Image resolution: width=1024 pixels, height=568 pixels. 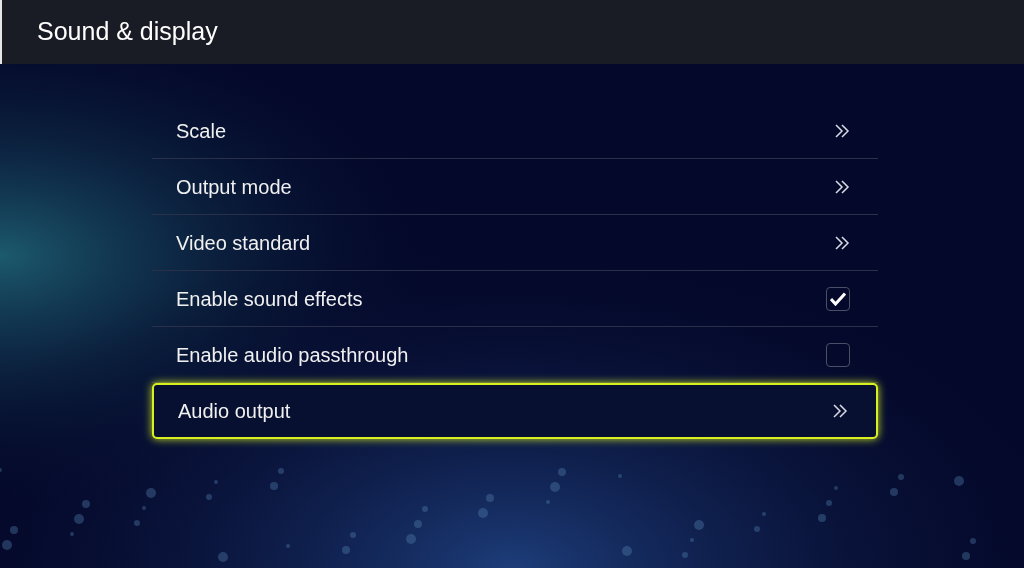 What do you see at coordinates (269, 299) in the screenshot?
I see `row-label: Enable sound effects` at bounding box center [269, 299].